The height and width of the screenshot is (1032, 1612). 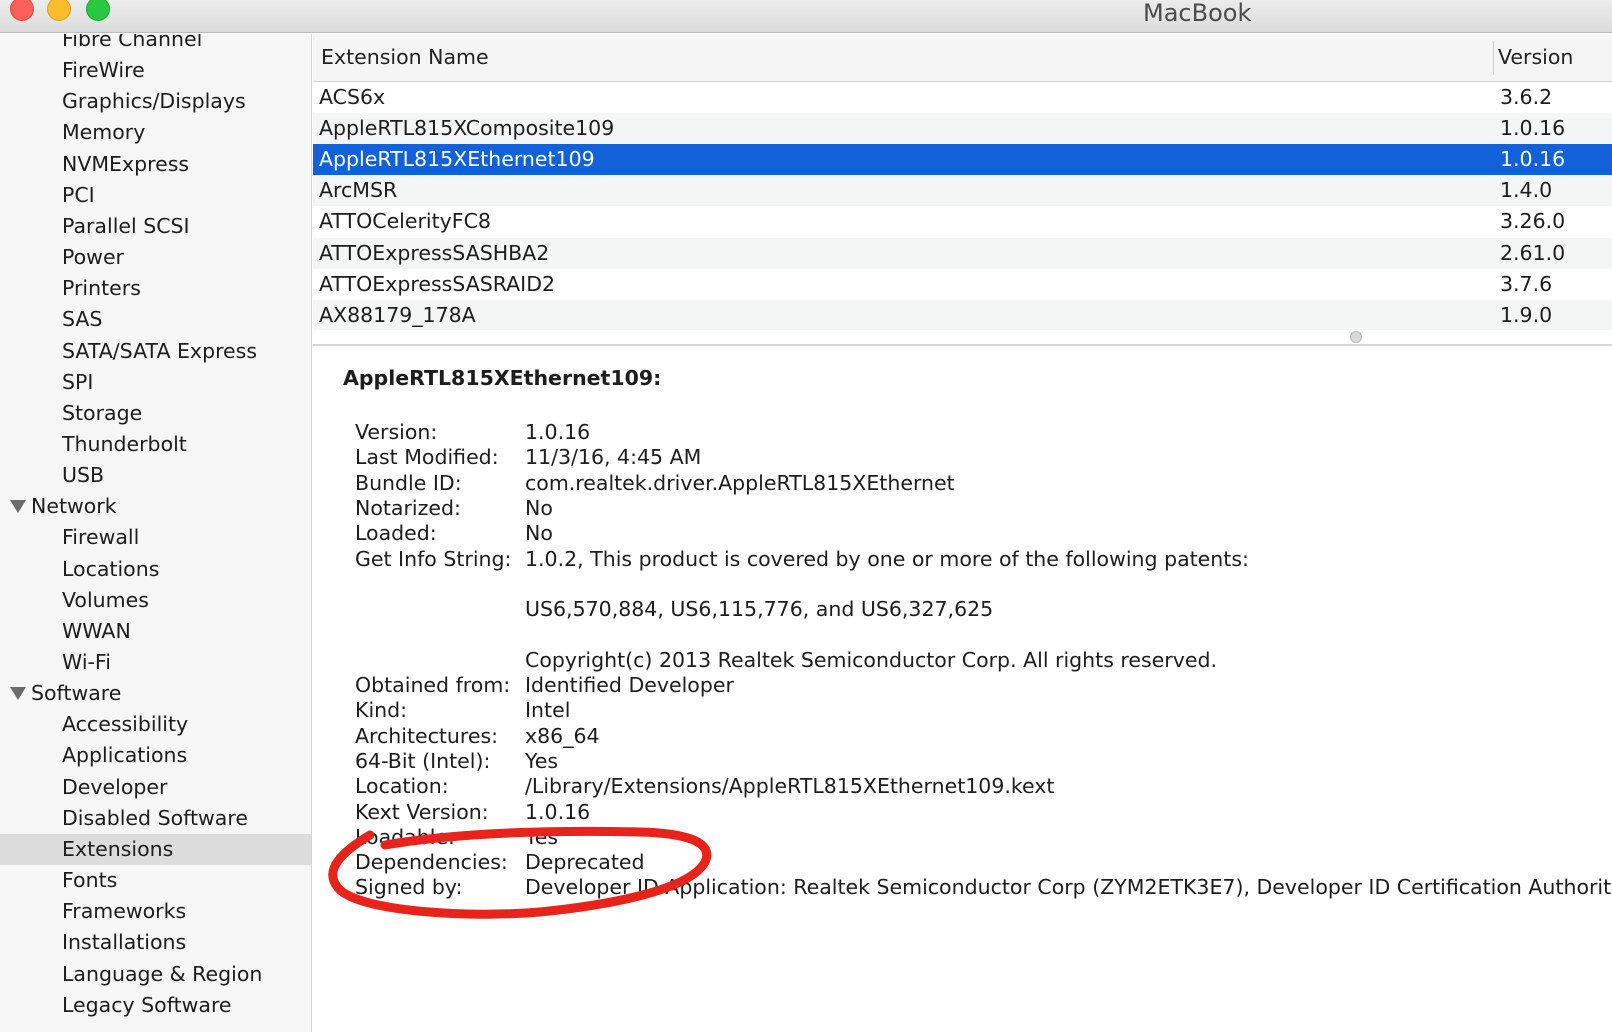 What do you see at coordinates (962, 862) in the screenshot?
I see `detail-row: Dependencies: Deprecated` at bounding box center [962, 862].